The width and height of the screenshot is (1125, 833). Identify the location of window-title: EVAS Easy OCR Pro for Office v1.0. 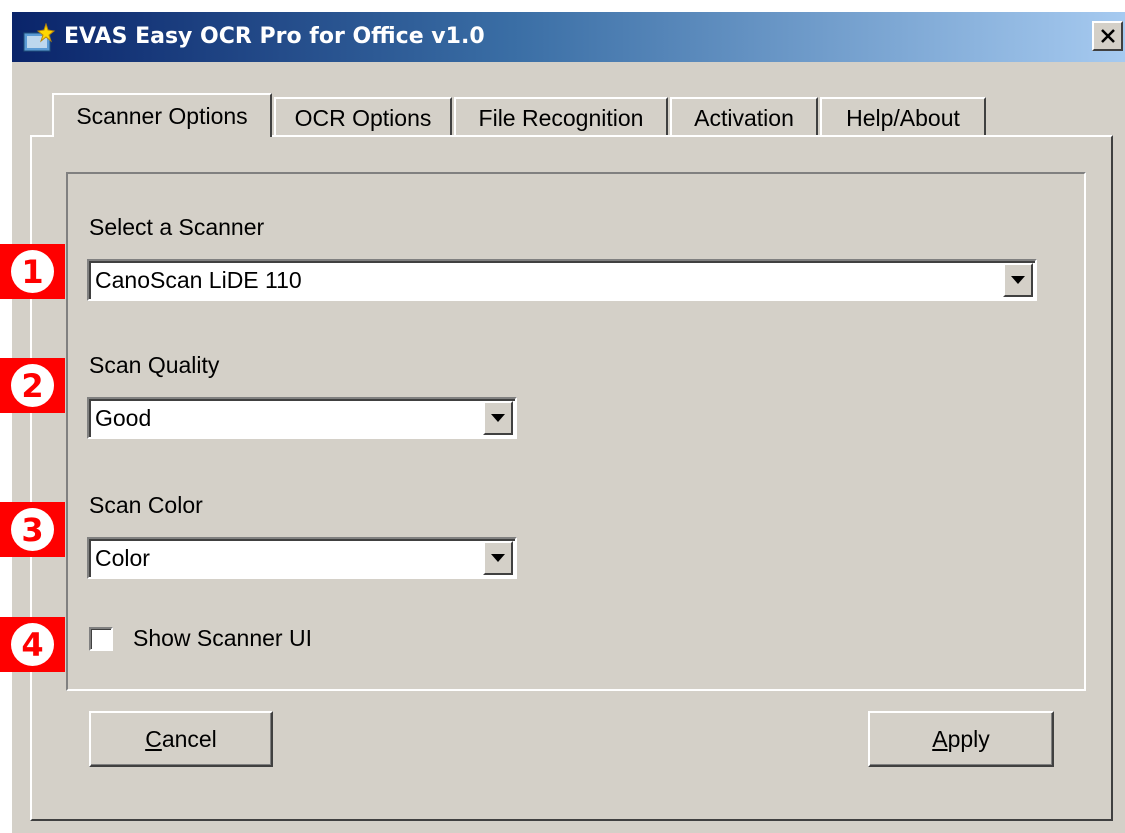
(274, 36).